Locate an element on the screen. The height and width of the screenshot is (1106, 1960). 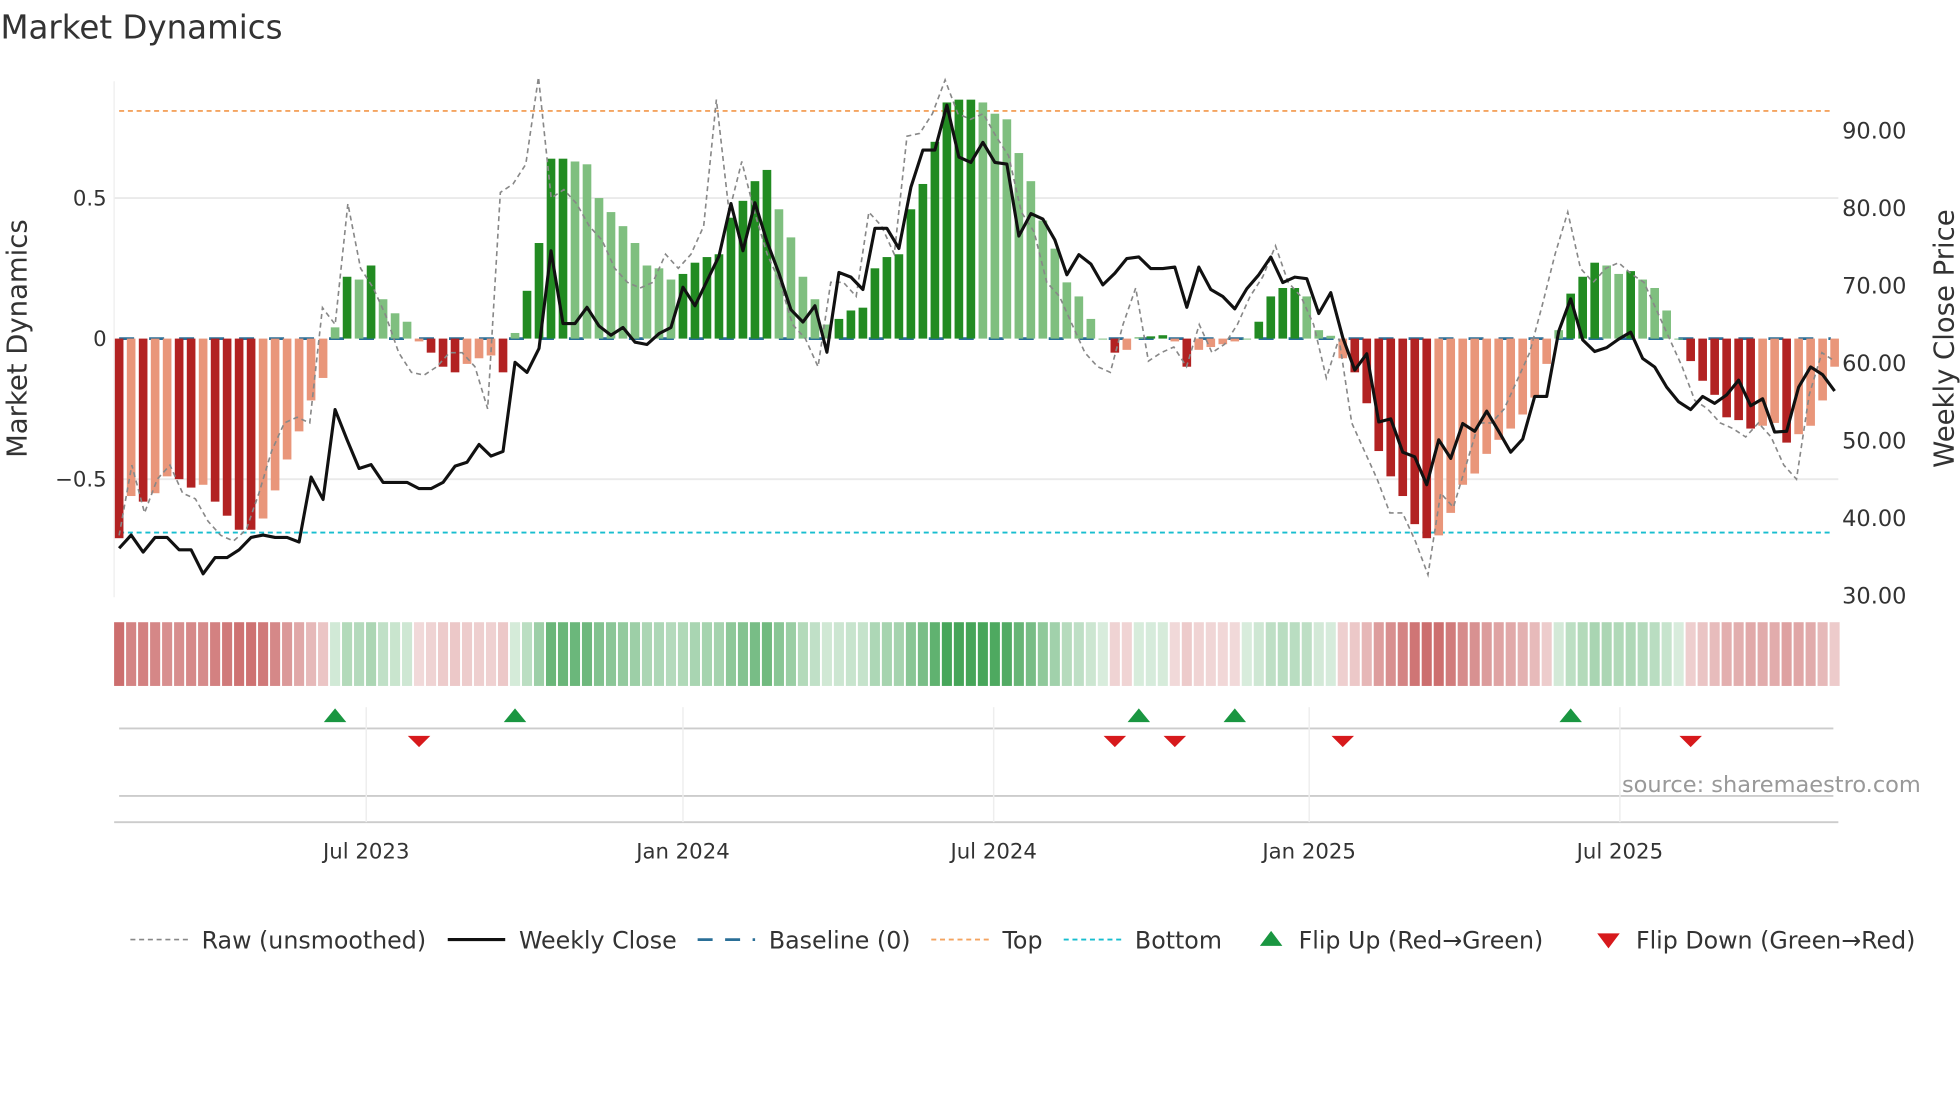
legend-item-top: Top is located at coordinates (987, 940).